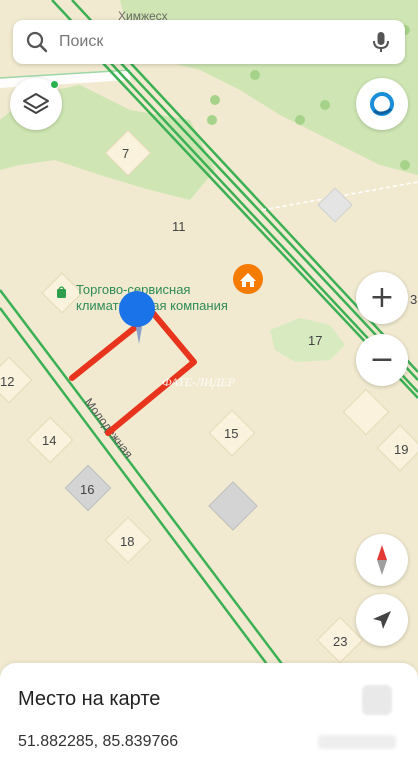 This screenshot has height=768, width=418. Describe the element at coordinates (401, 449) in the screenshot. I see `house-number: 19` at that location.